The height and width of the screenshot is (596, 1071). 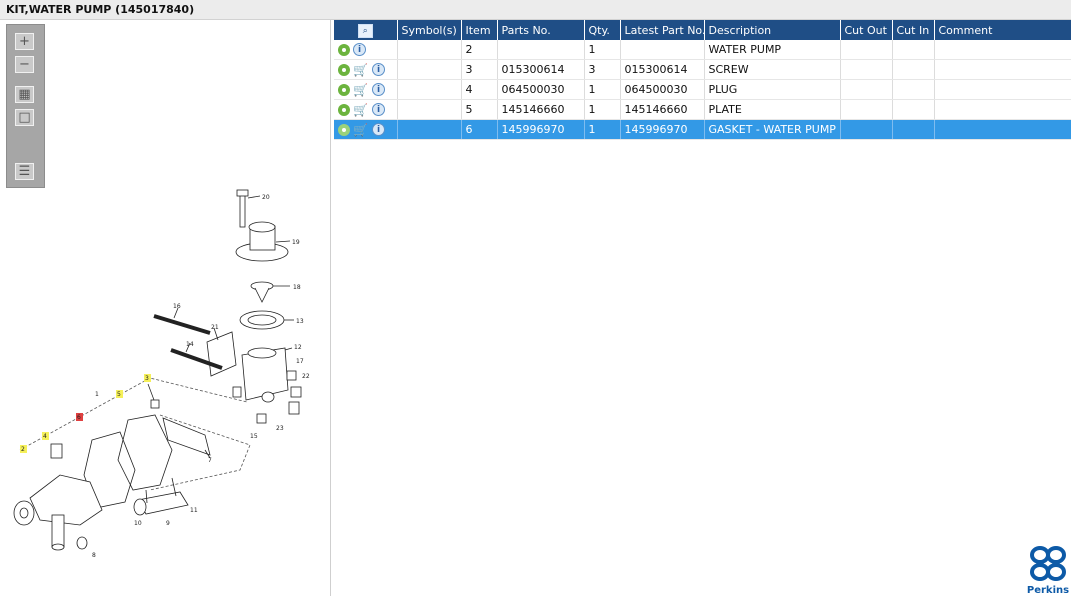 I want to click on zoom-in-icon: +, so click(x=24, y=41).